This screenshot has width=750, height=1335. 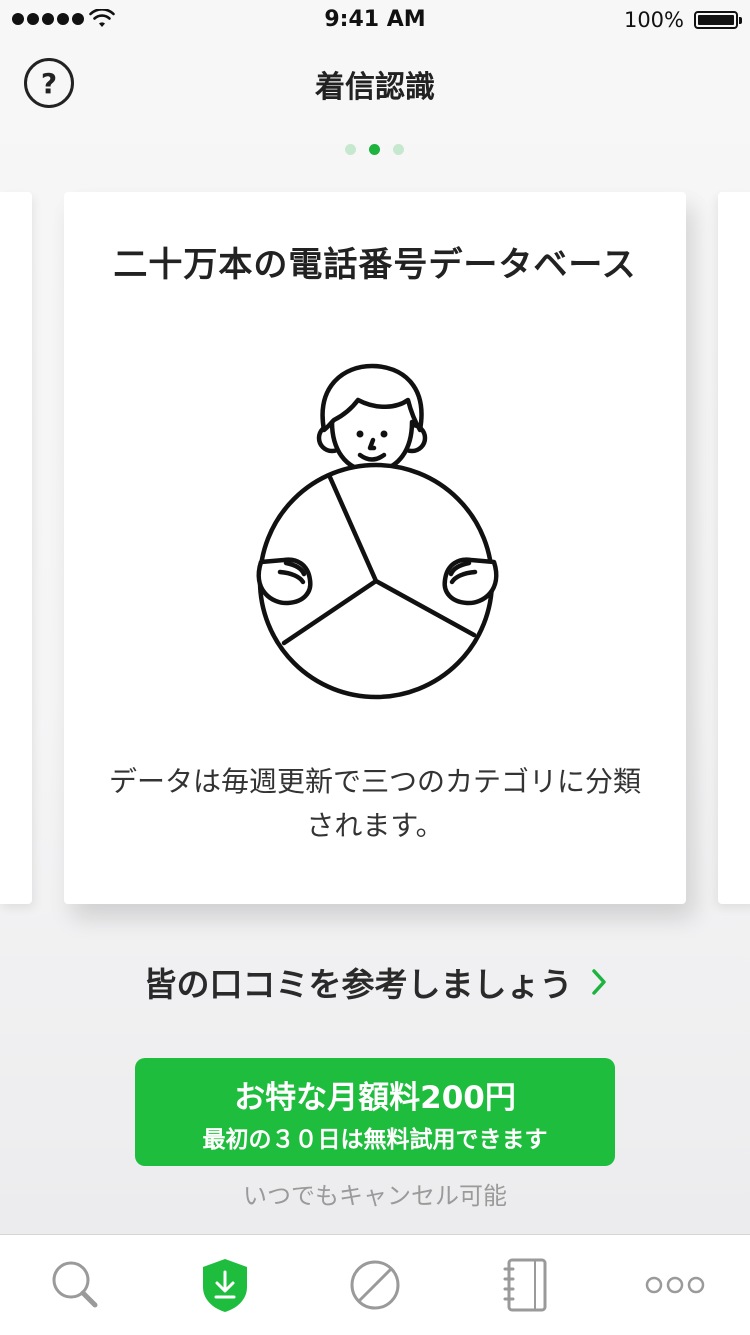 I want to click on card-description-line-1: データは毎週更新で三つのカテゴリに分類, so click(x=374, y=781).